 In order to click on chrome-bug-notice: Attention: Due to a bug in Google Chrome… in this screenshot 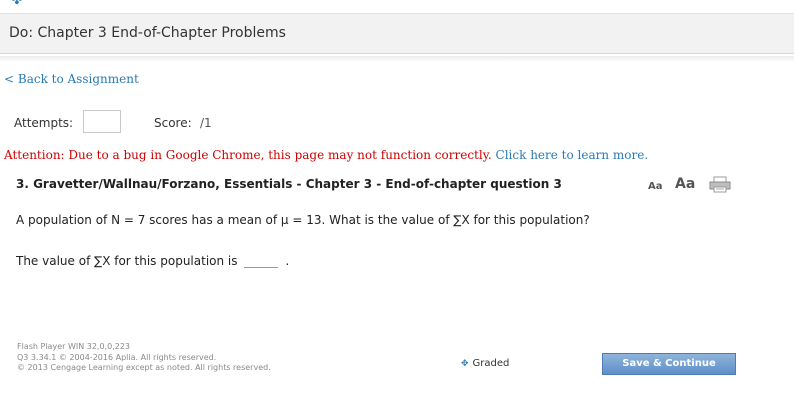, I will do `click(326, 155)`.